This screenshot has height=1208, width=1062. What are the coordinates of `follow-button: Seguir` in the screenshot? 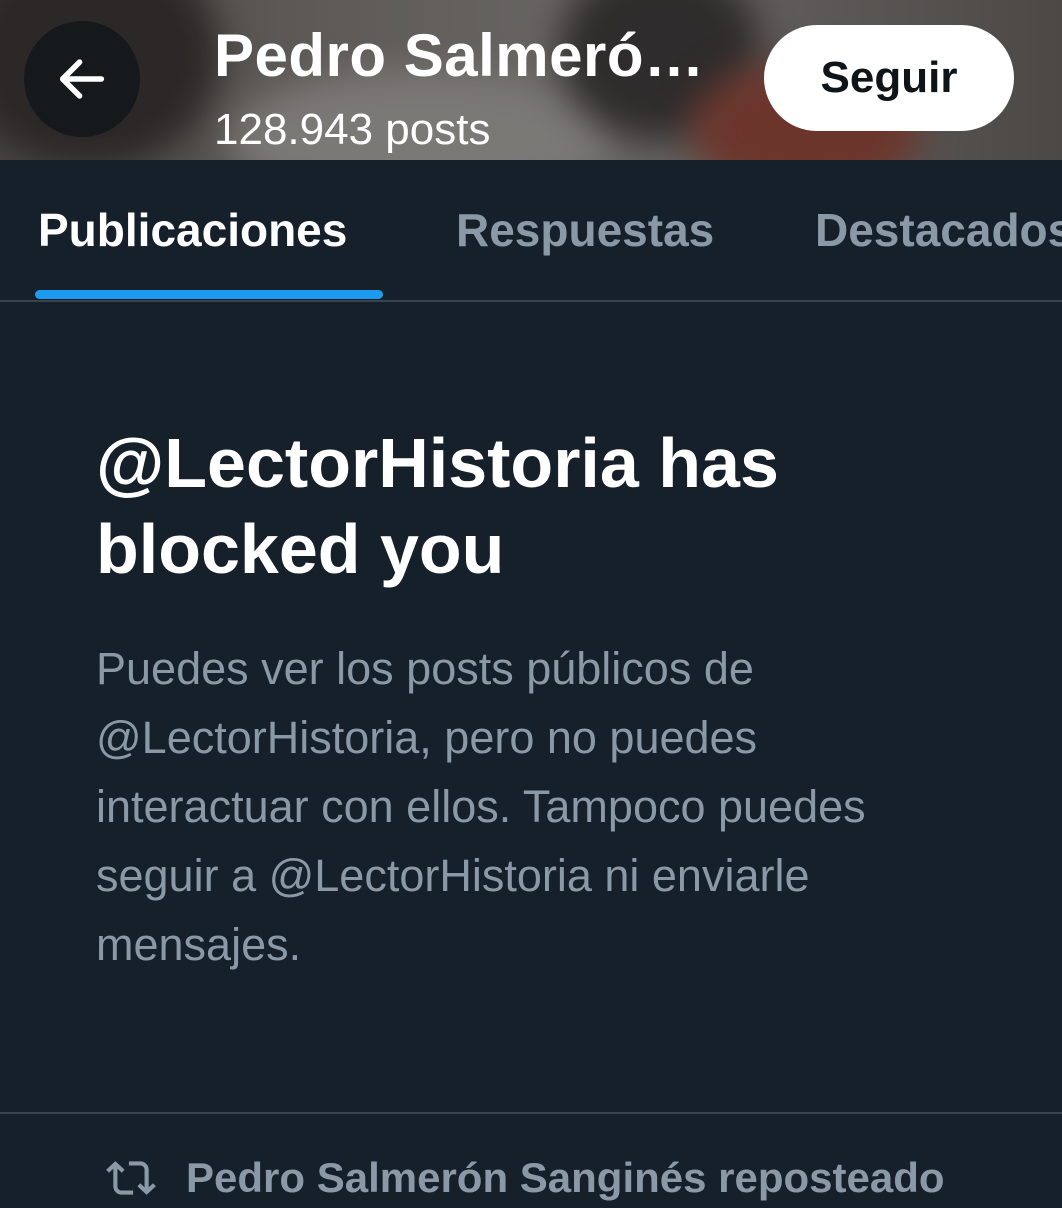 It's located at (889, 78).